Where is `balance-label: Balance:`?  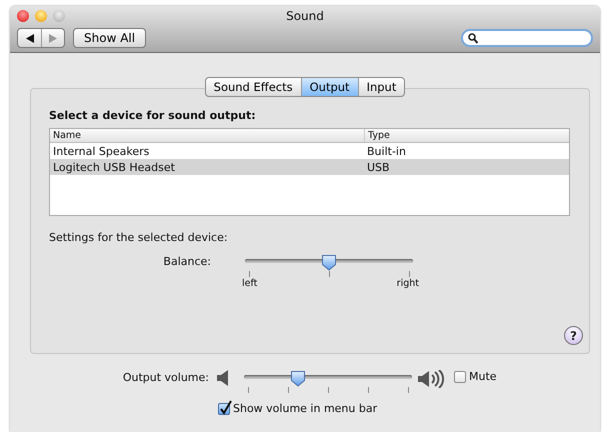 balance-label: Balance: is located at coordinates (186, 261).